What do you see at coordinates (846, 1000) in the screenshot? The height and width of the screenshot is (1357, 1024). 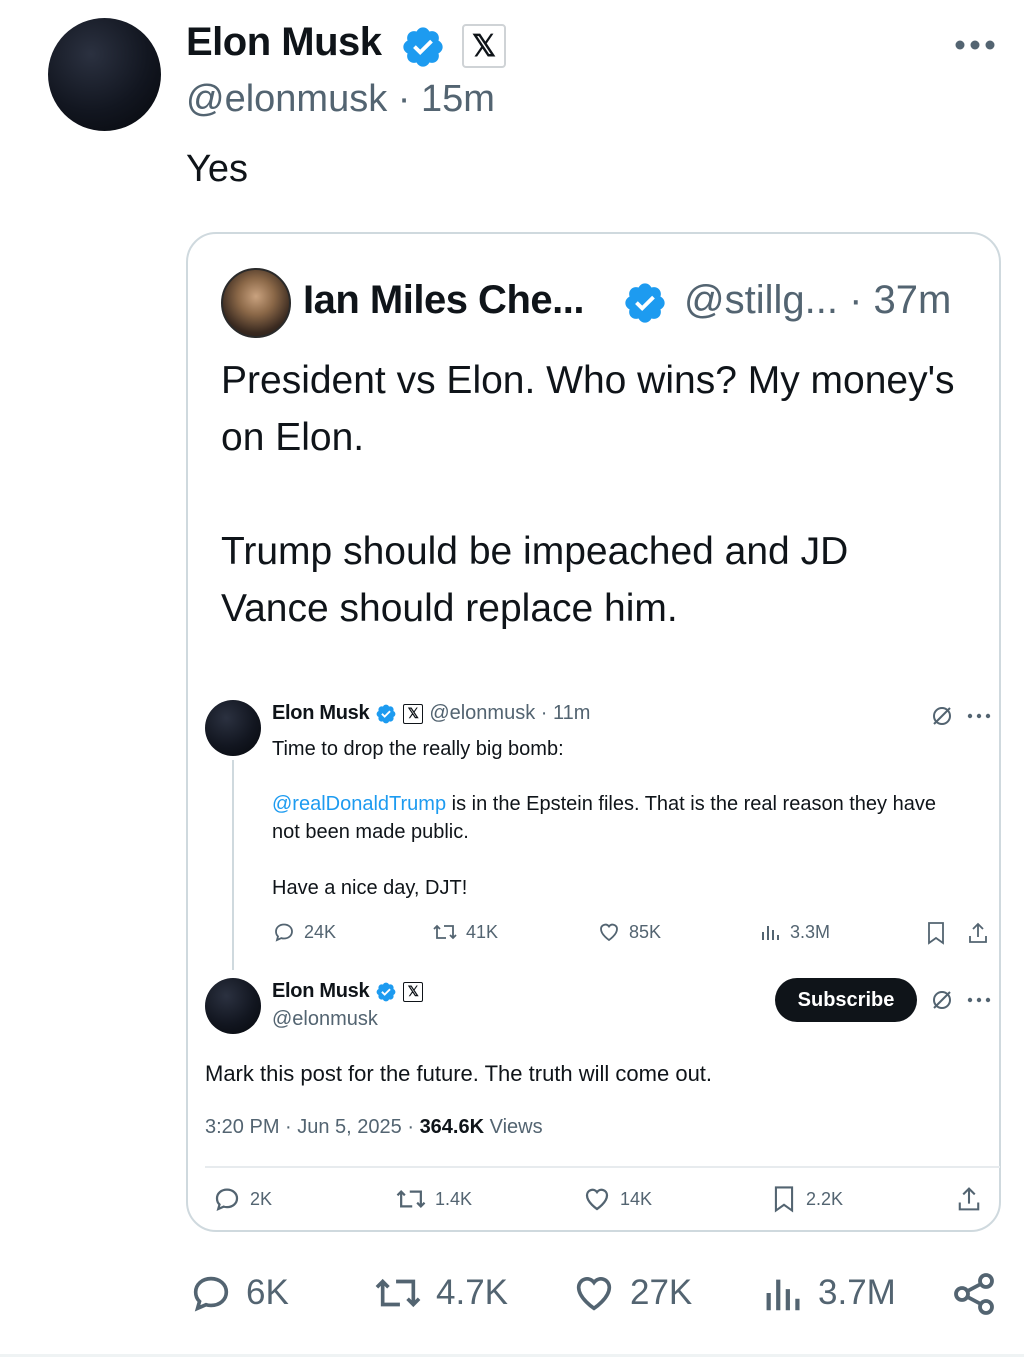 I see `subscribe-button: Subscribe` at bounding box center [846, 1000].